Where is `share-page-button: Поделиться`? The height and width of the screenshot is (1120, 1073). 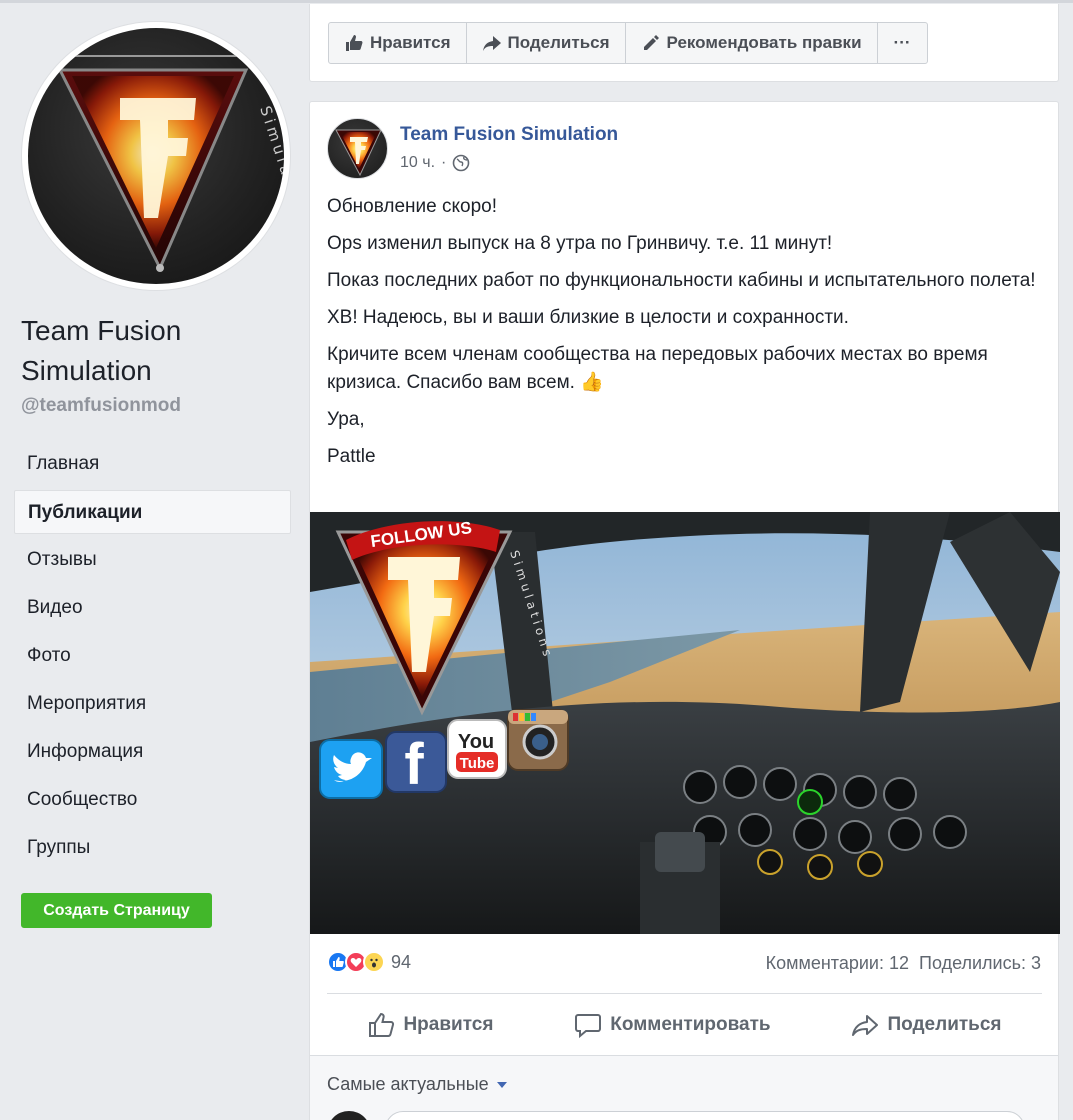
share-page-button: Поделиться is located at coordinates (546, 43).